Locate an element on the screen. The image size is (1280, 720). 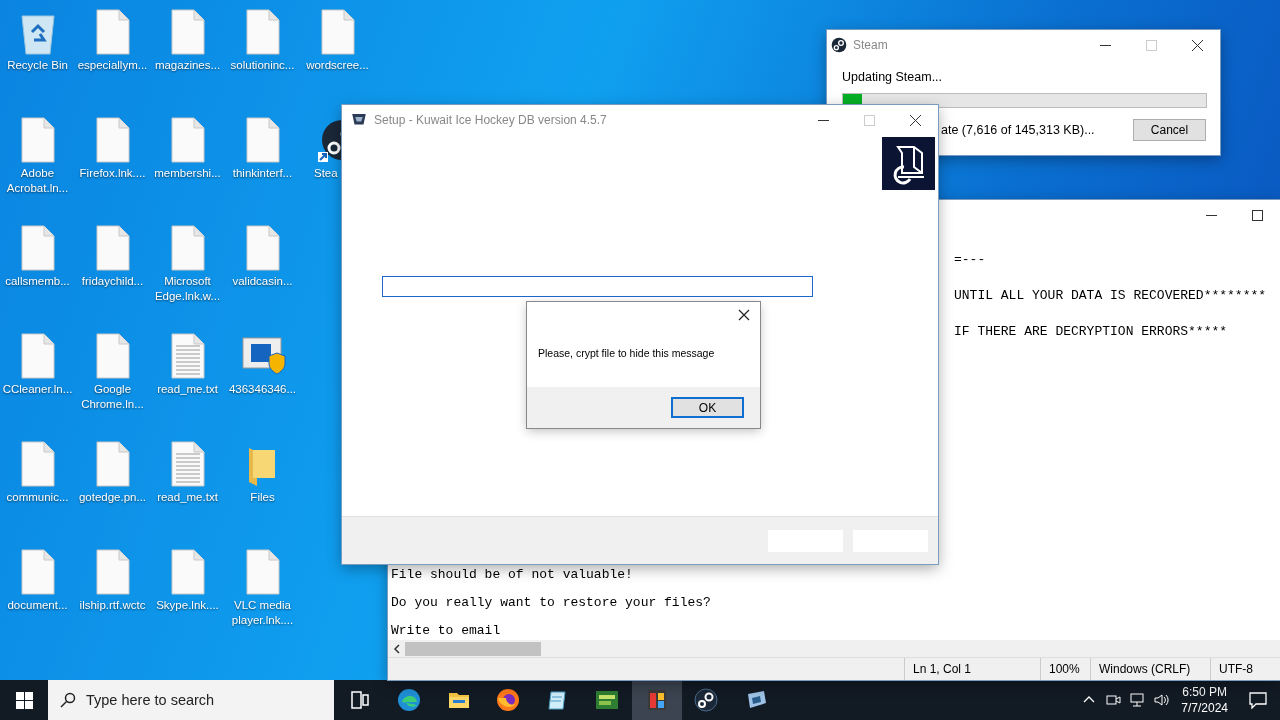
notepad-icon is located at coordinates (557, 700).